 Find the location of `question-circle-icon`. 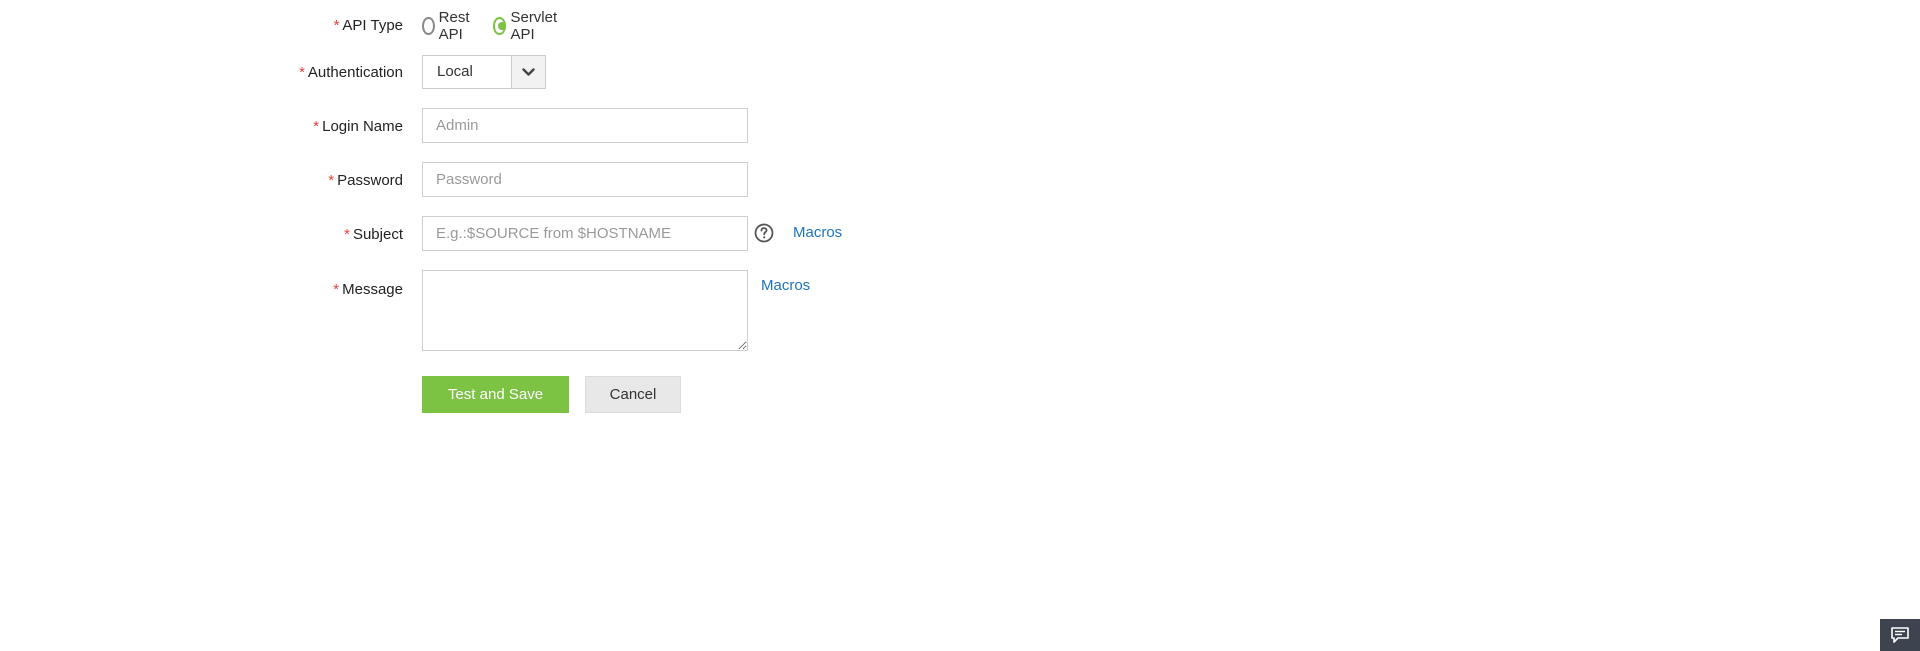

question-circle-icon is located at coordinates (764, 233).